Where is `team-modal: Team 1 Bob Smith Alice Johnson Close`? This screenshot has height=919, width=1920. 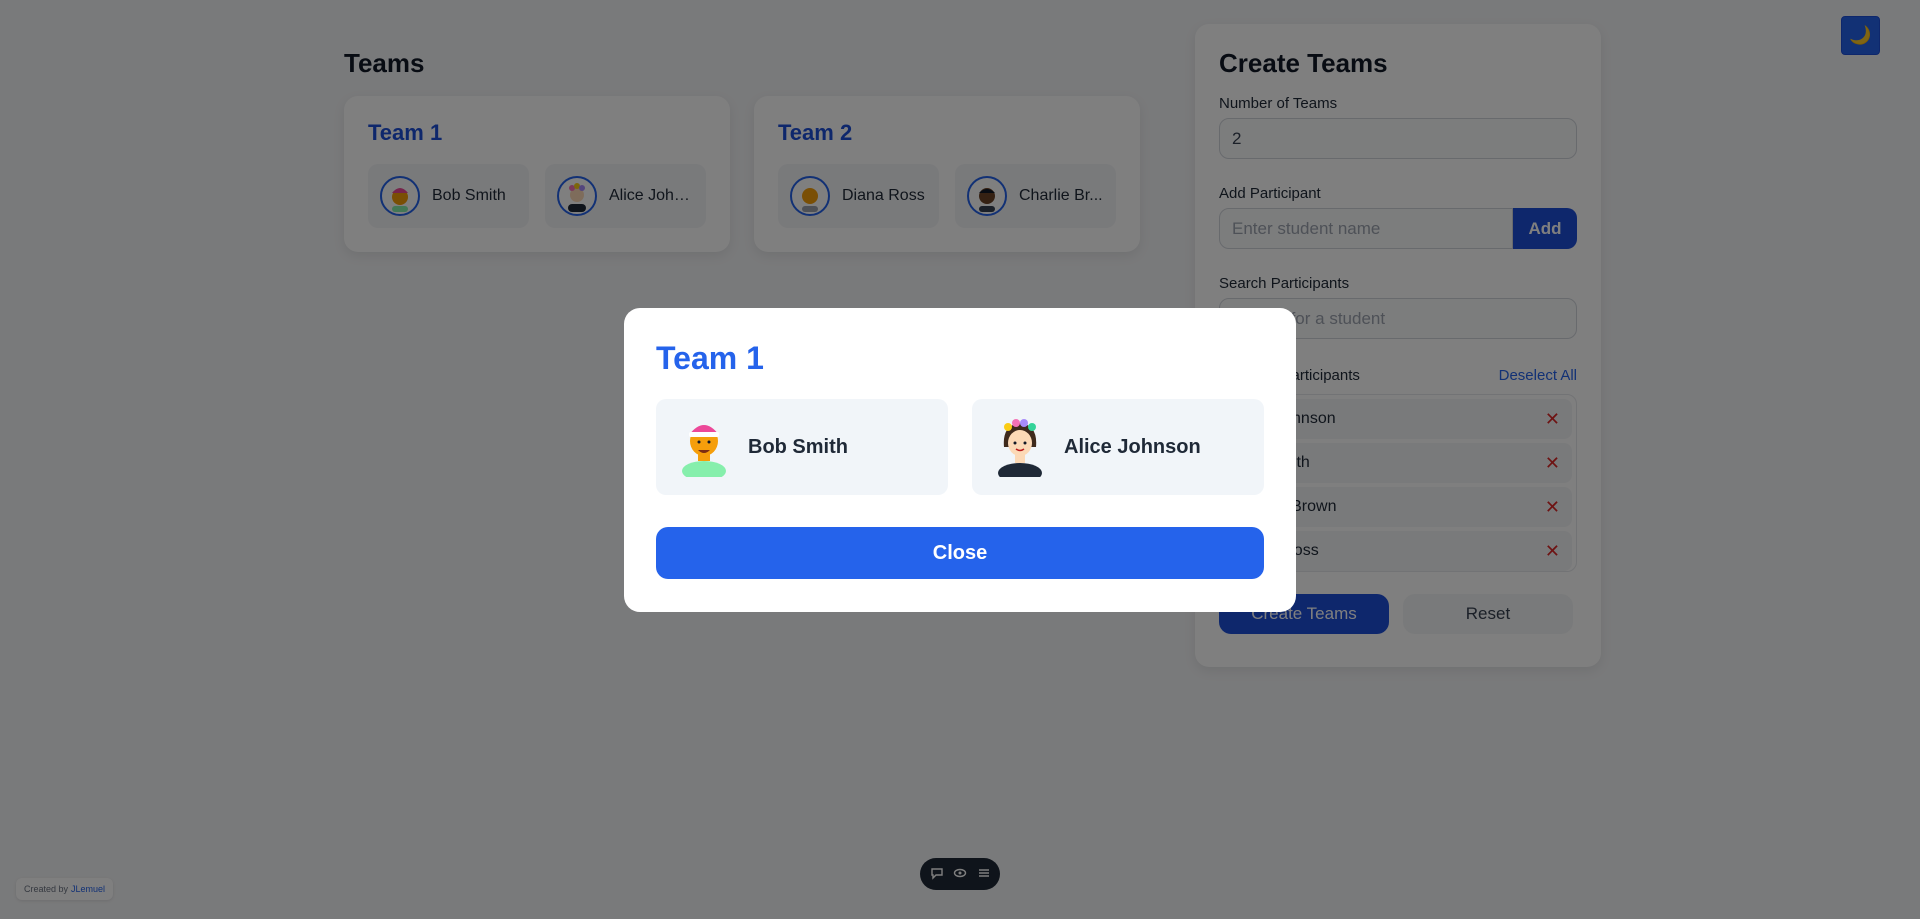 team-modal: Team 1 Bob Smith Alice Johnson Close is located at coordinates (960, 460).